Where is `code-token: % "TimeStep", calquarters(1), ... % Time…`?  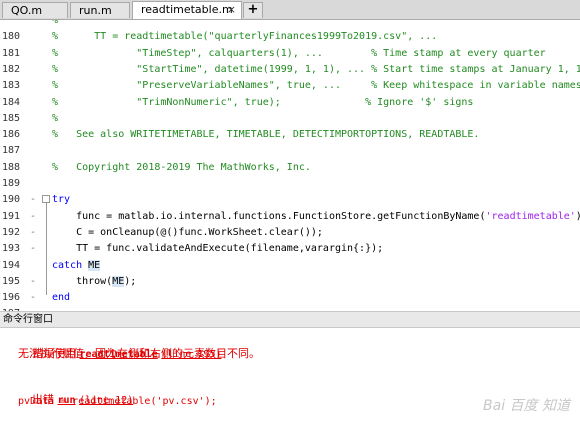 code-token: % "TimeStep", calquarters(1), ... % Time… is located at coordinates (299, 53).